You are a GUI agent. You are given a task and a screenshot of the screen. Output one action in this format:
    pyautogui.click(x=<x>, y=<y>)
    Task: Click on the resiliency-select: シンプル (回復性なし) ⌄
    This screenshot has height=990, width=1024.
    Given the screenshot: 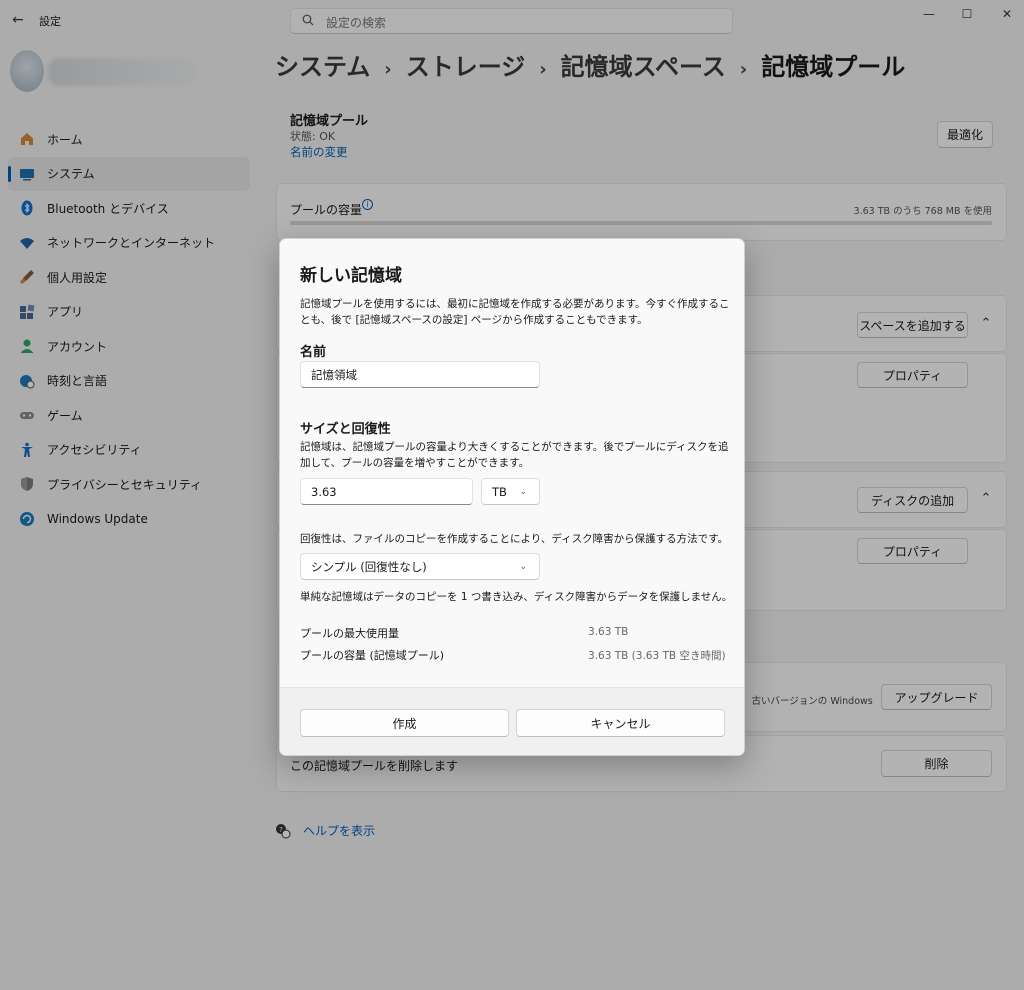 What is the action you would take?
    pyautogui.click(x=420, y=566)
    